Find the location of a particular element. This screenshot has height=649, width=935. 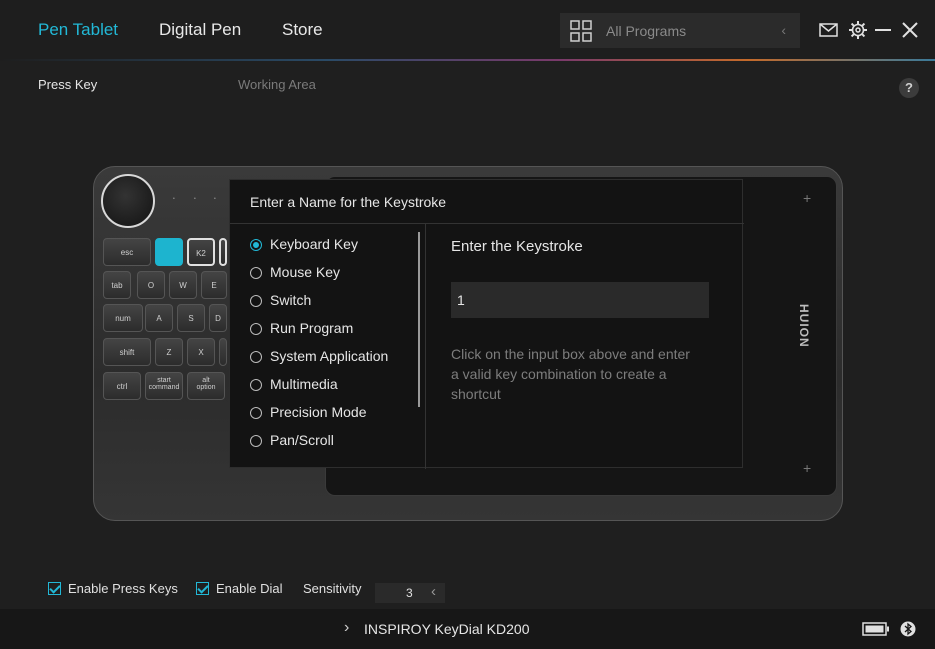

key-k1 is located at coordinates (169, 252).